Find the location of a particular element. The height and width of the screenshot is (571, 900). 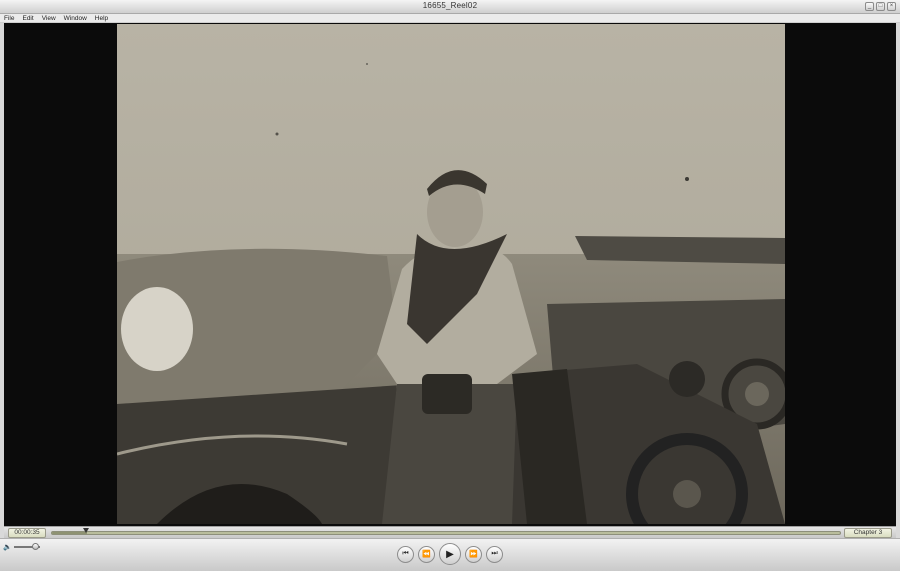

menu-view: View is located at coordinates (49, 18).